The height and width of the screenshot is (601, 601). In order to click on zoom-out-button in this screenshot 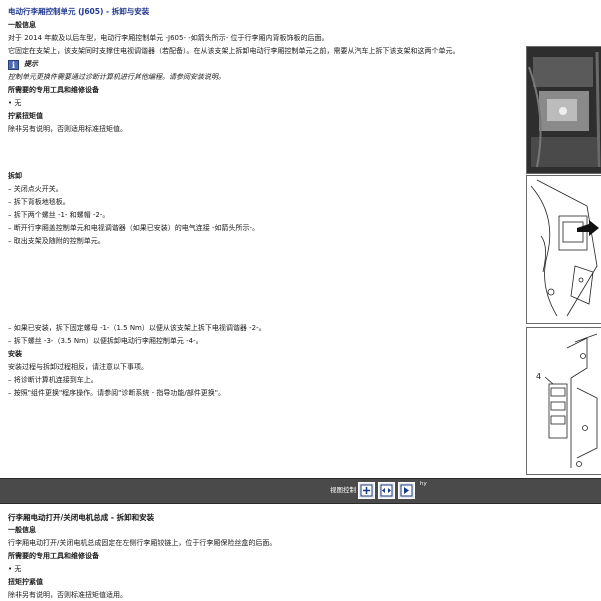, I will do `click(406, 490)`.